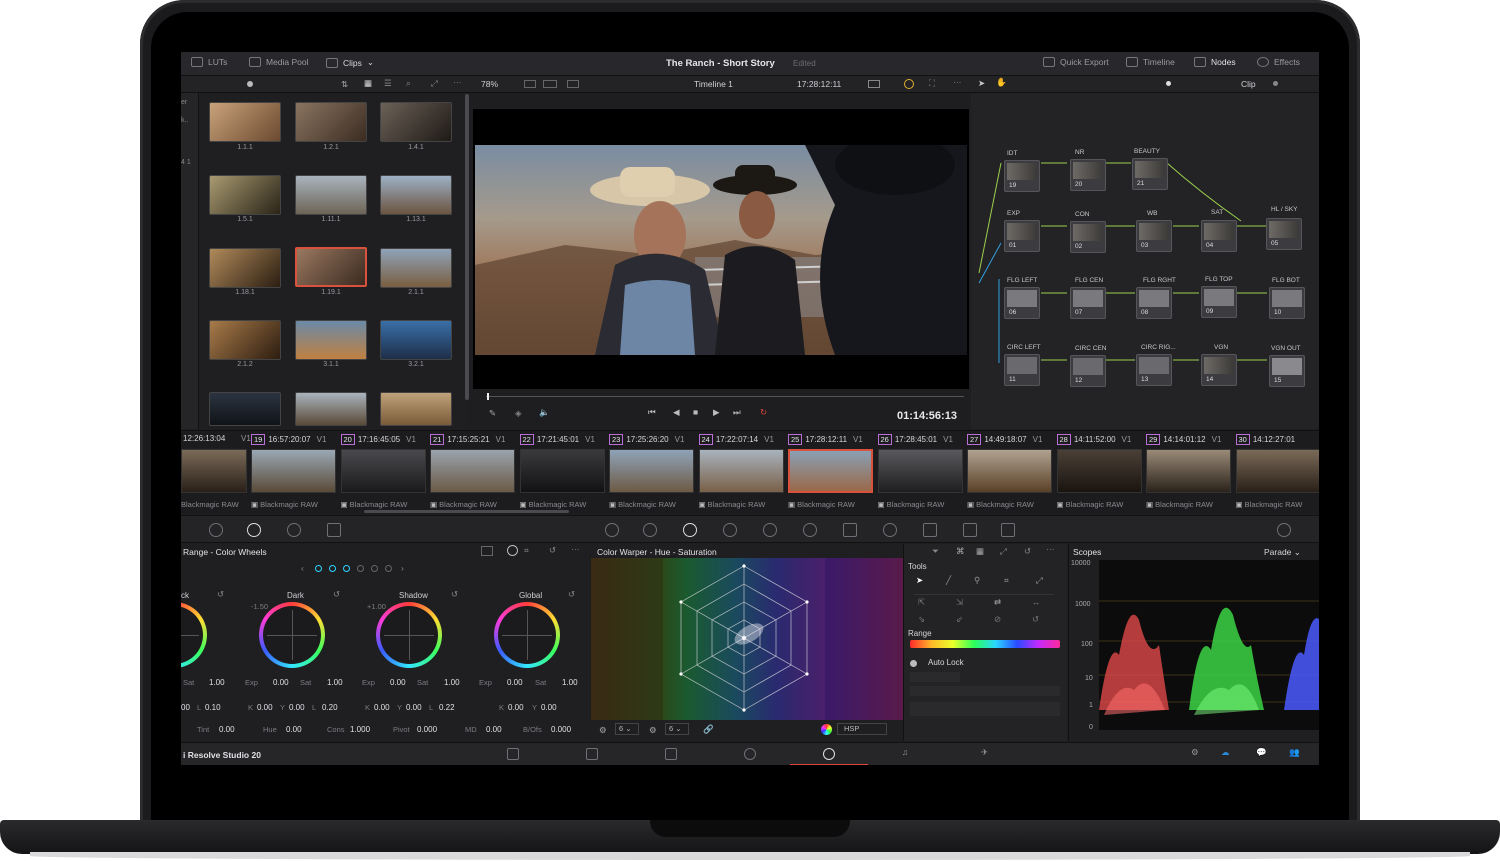  I want to click on play-icon: ▶, so click(716, 412).